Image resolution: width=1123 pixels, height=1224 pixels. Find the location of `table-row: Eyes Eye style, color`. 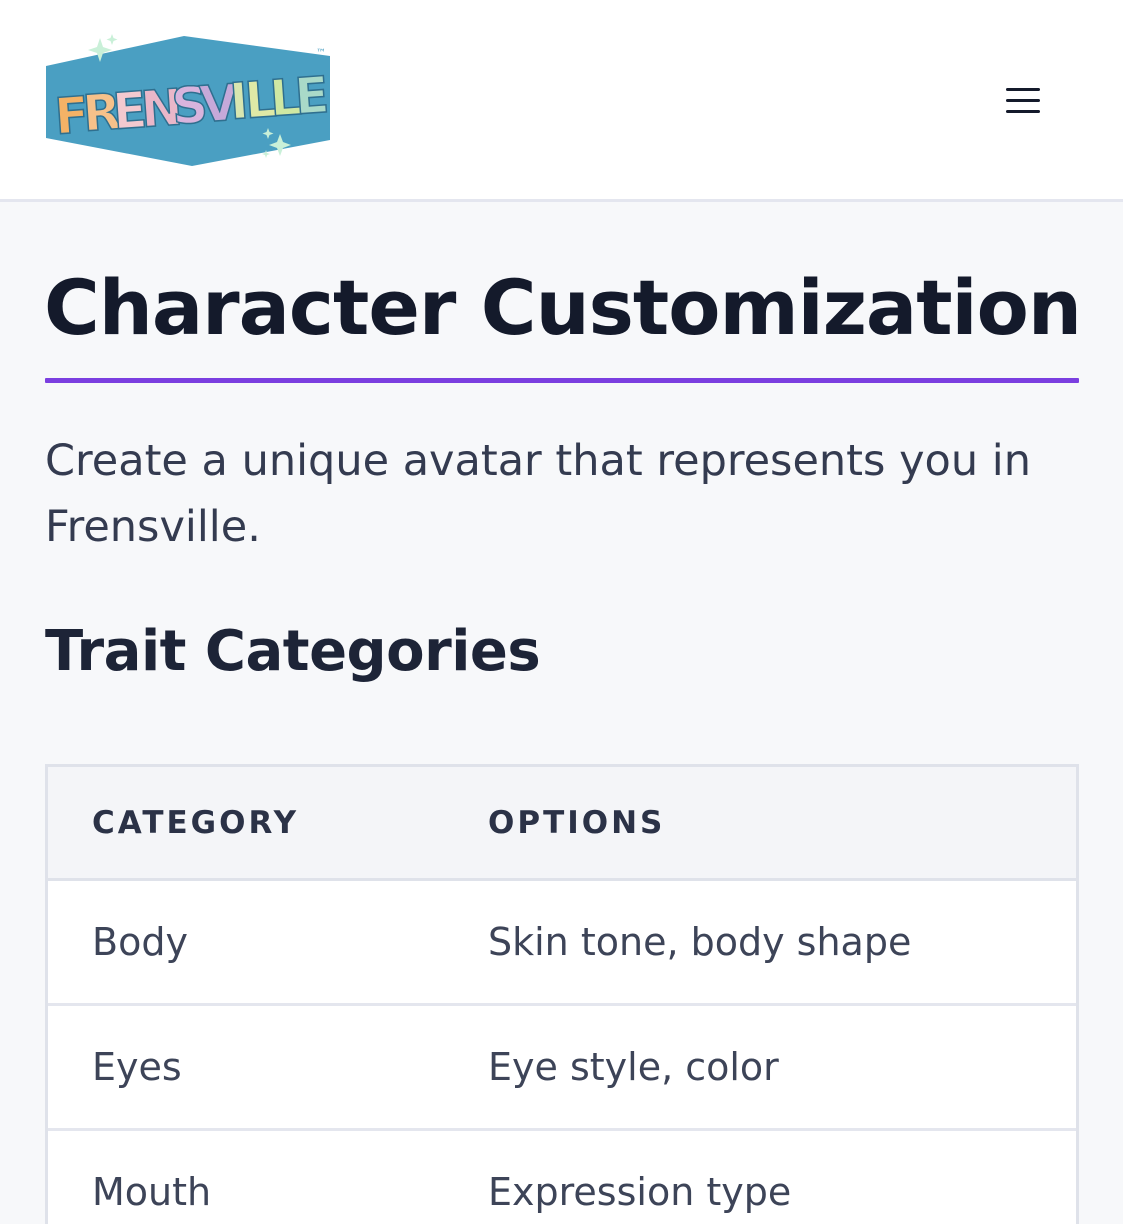

table-row: Eyes Eye style, color is located at coordinates (562, 1068).